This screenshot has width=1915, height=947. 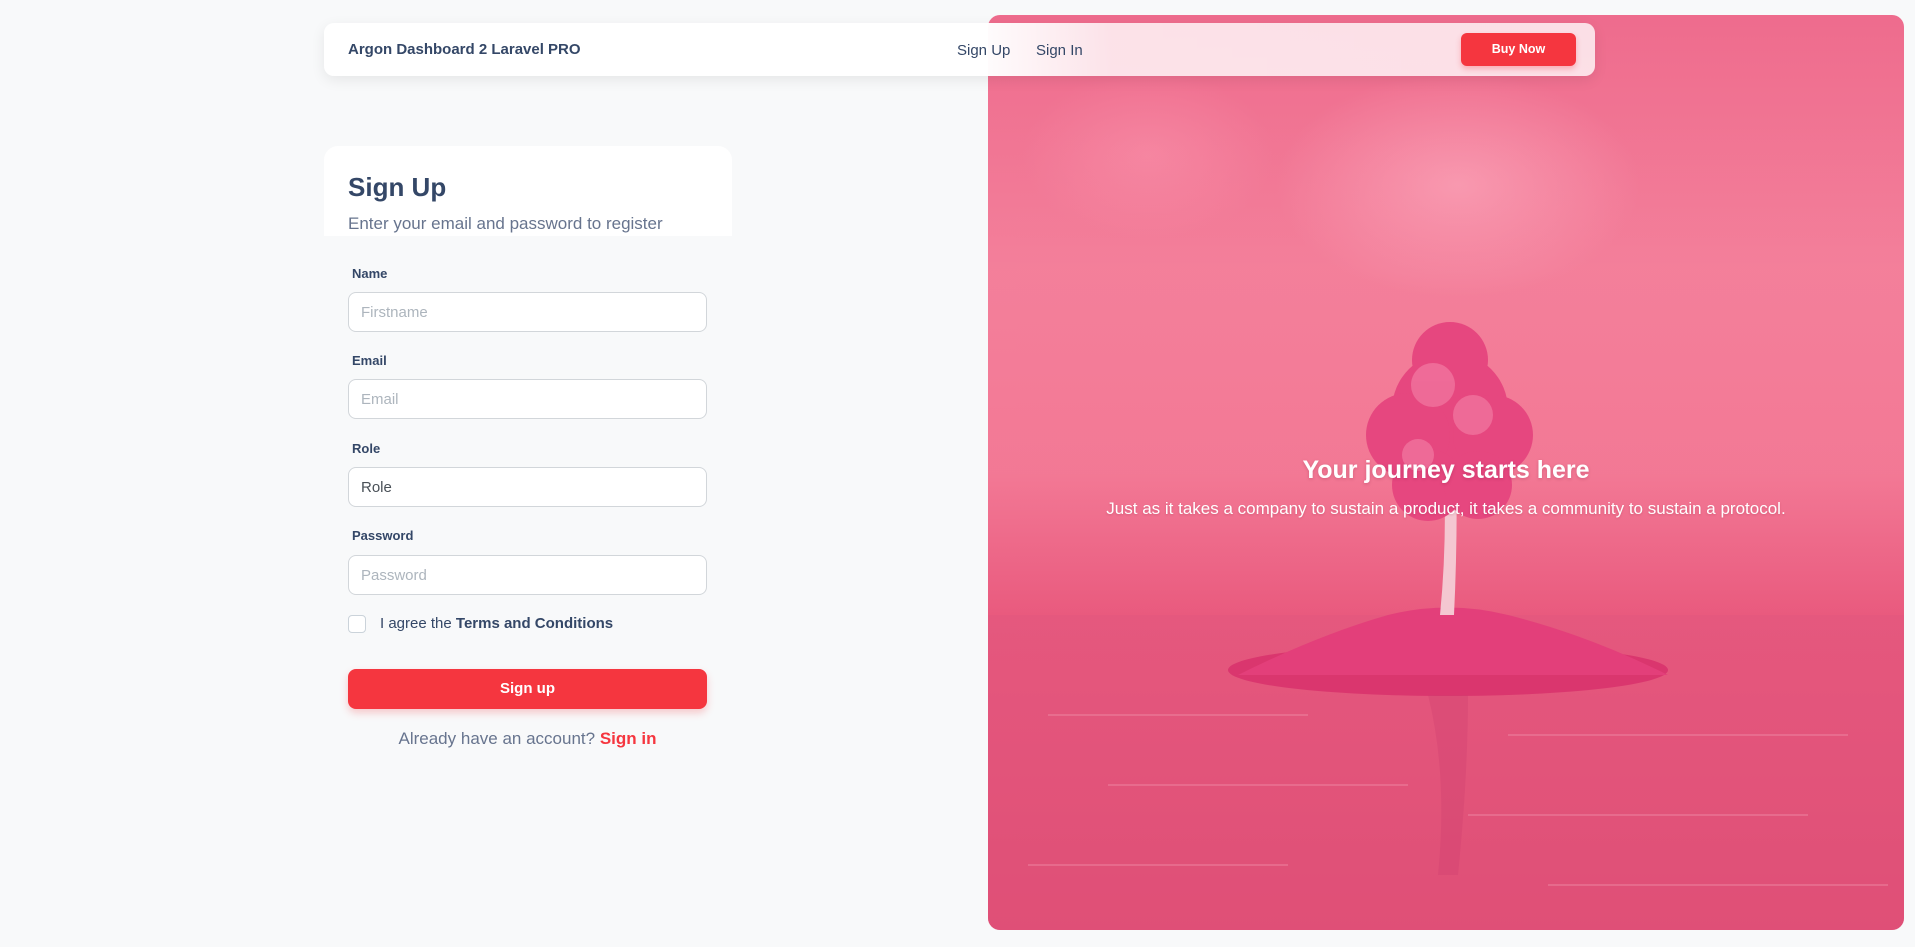 What do you see at coordinates (464, 49) in the screenshot?
I see `brand-name: Argon Dashboard 2 Laravel PRO` at bounding box center [464, 49].